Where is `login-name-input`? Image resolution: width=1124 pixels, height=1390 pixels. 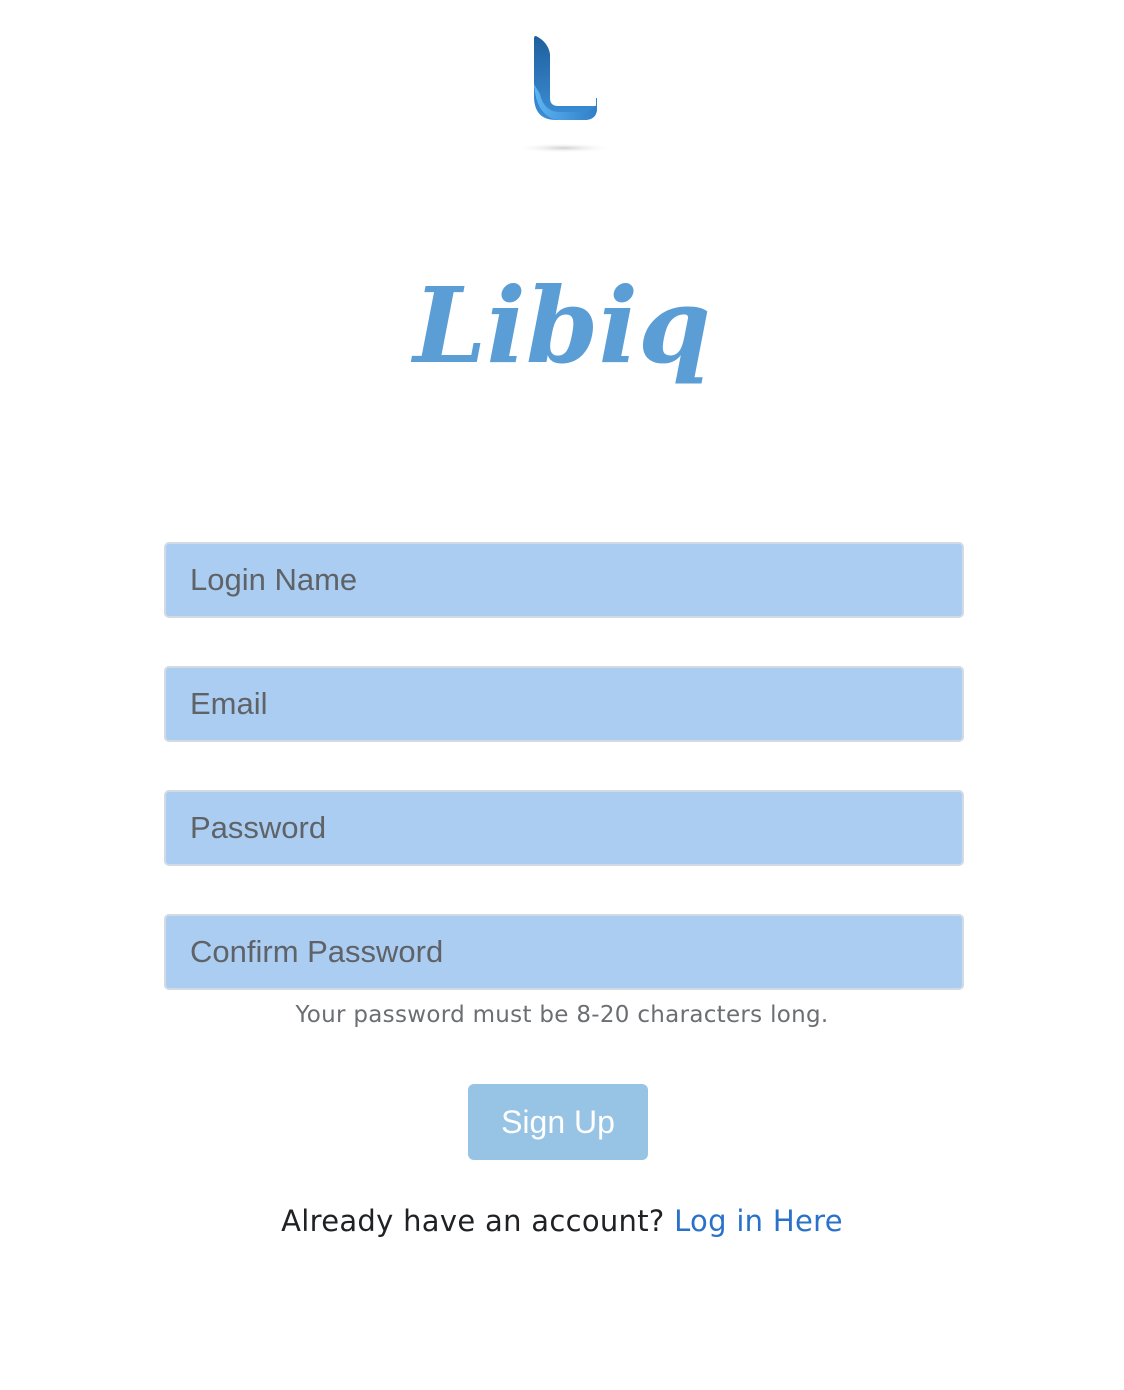
login-name-input is located at coordinates (564, 580).